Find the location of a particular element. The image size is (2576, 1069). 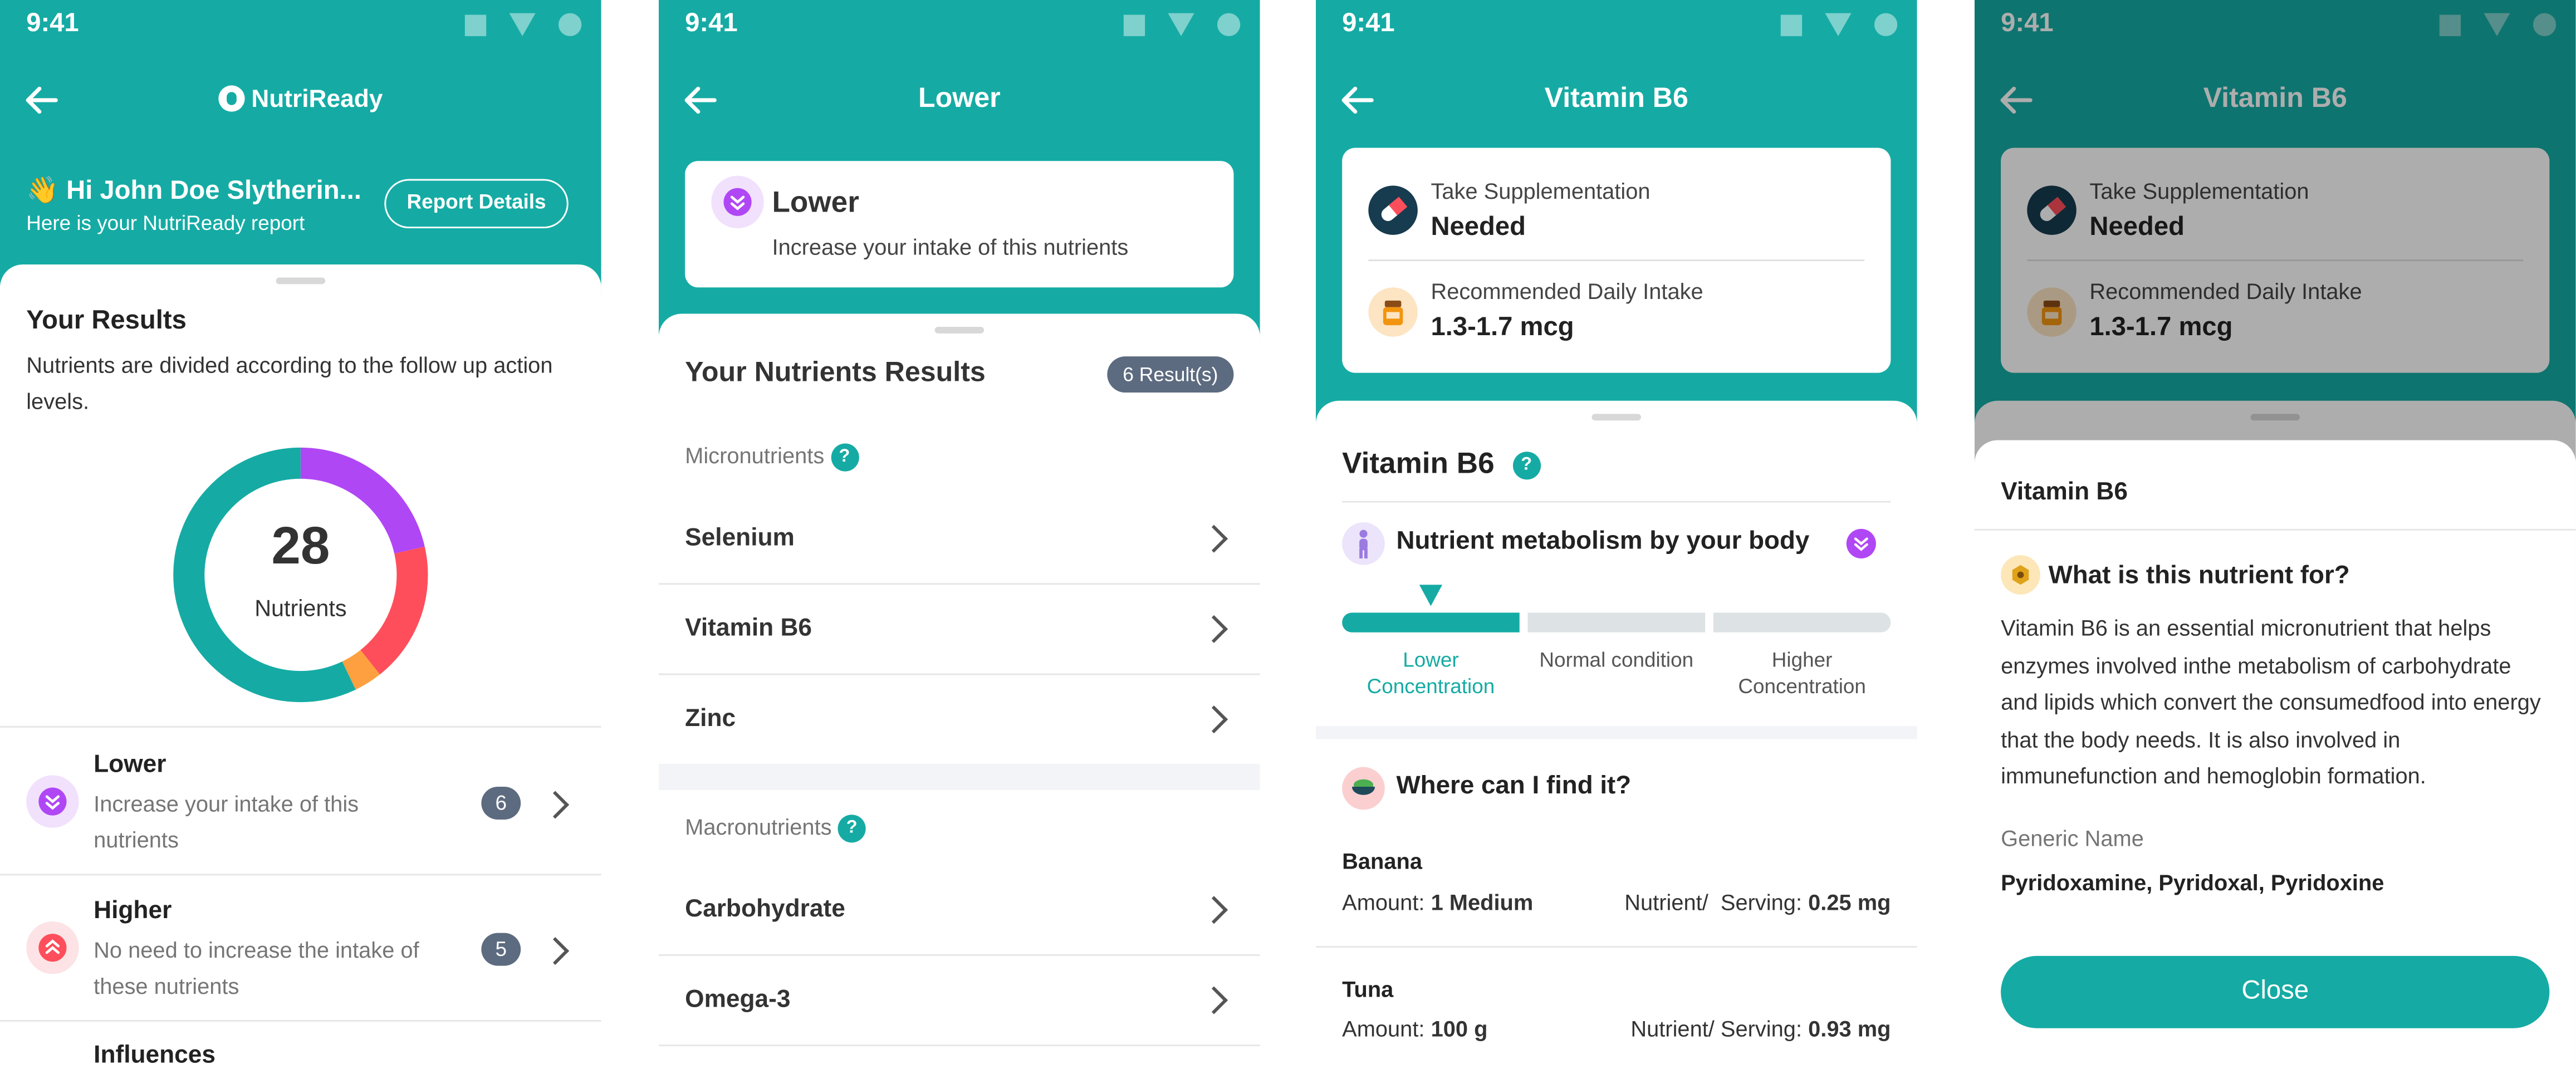

amount-value: 1 Medium is located at coordinates (1482, 902).